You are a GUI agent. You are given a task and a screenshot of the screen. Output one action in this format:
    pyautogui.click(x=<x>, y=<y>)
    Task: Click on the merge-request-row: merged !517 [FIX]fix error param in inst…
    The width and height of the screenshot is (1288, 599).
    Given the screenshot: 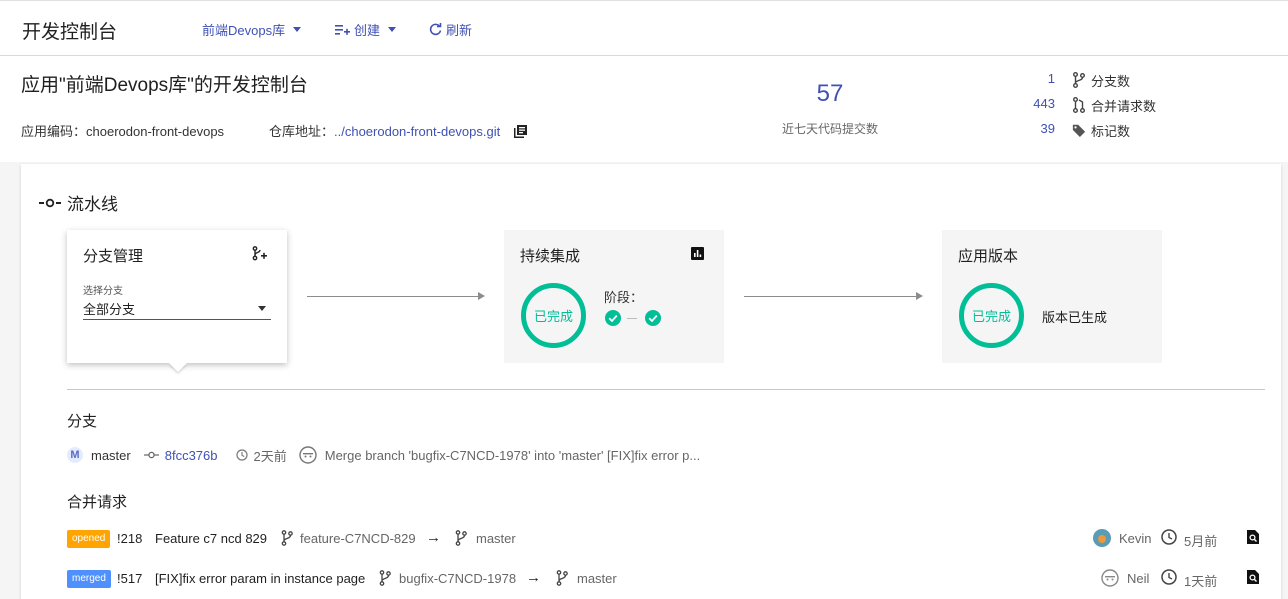 What is the action you would take?
    pyautogui.click(x=666, y=579)
    